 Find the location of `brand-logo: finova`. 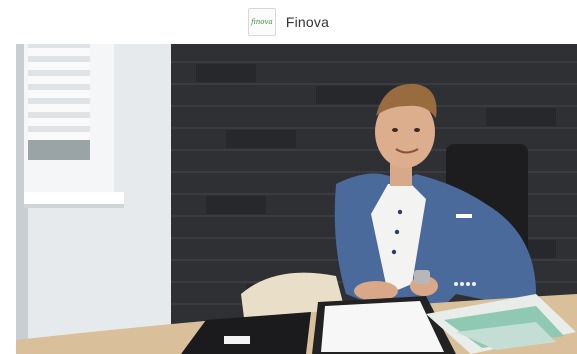

brand-logo: finova is located at coordinates (261, 22).